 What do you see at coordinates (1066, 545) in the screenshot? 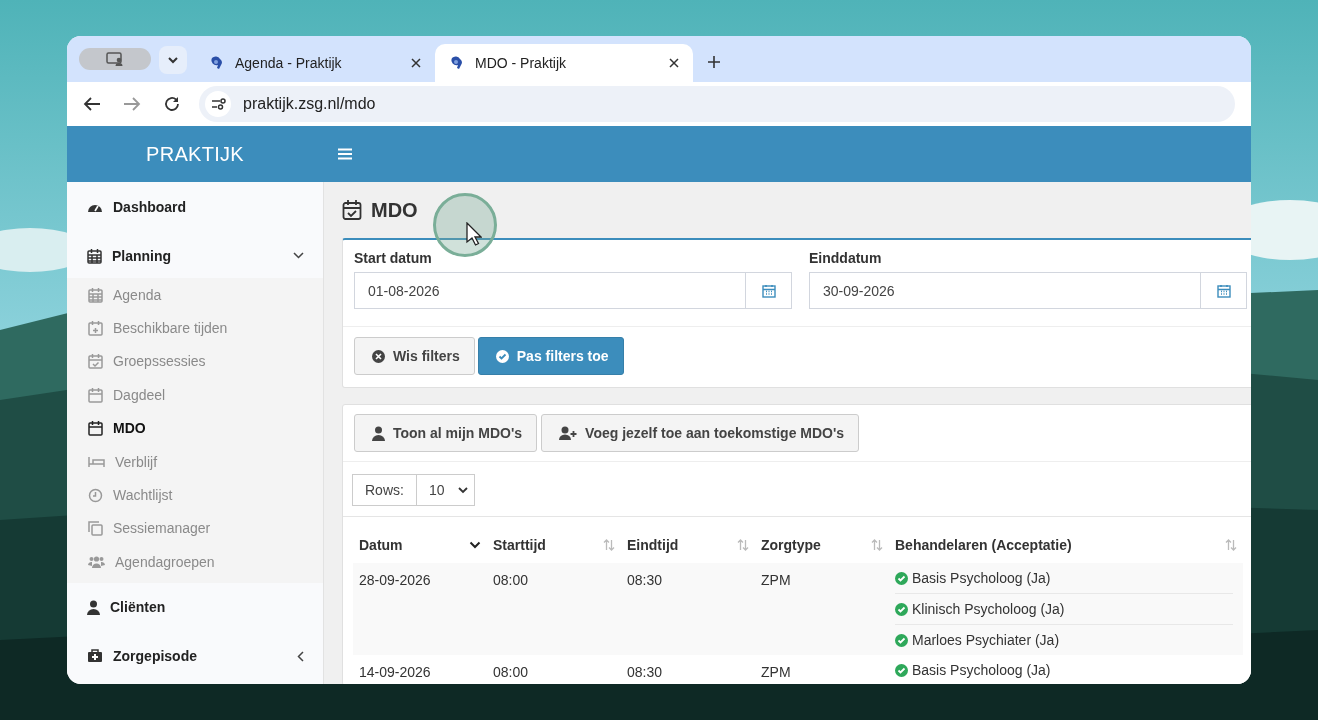
I see `column-header: Behandelaren (Acceptatie)` at bounding box center [1066, 545].